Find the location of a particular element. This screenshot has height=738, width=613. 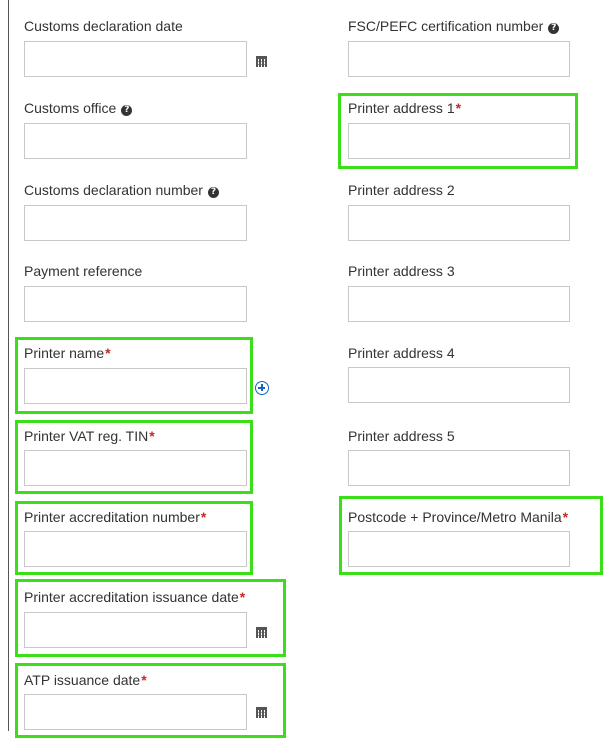

fsc-pefc-input is located at coordinates (459, 59).